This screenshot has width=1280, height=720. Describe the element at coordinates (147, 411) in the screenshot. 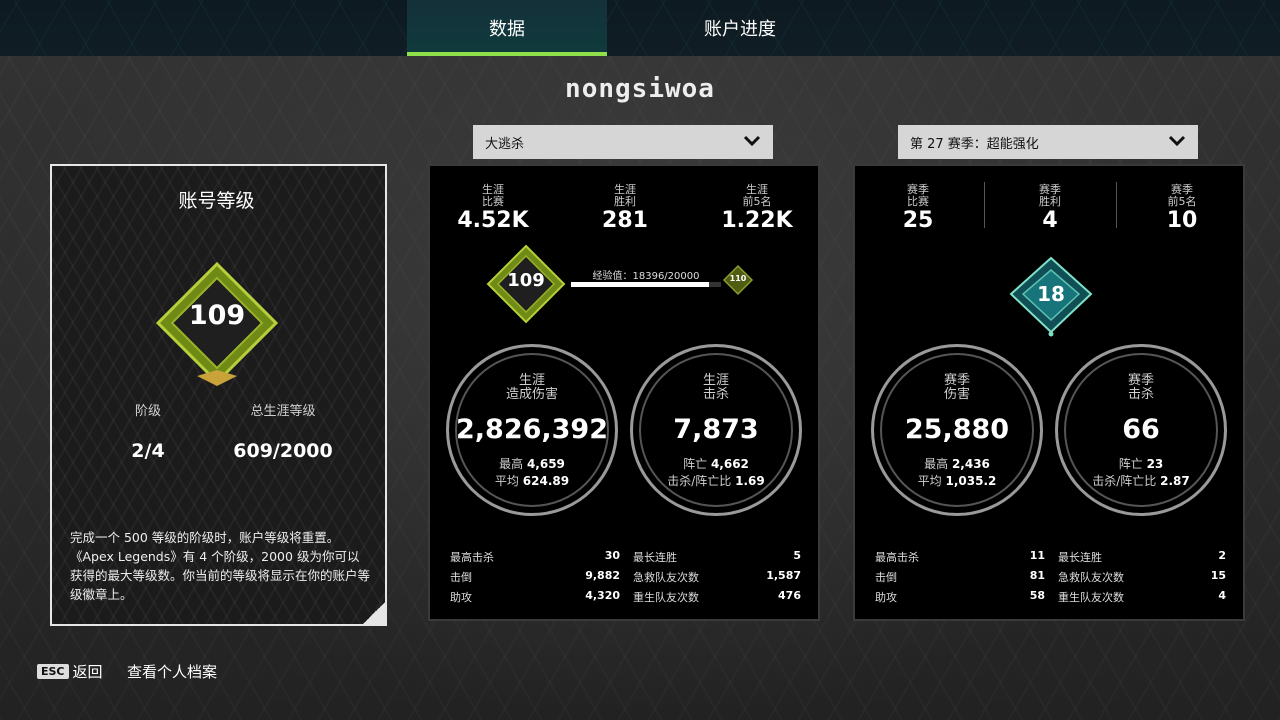

I see `tier-label: 阶级` at that location.